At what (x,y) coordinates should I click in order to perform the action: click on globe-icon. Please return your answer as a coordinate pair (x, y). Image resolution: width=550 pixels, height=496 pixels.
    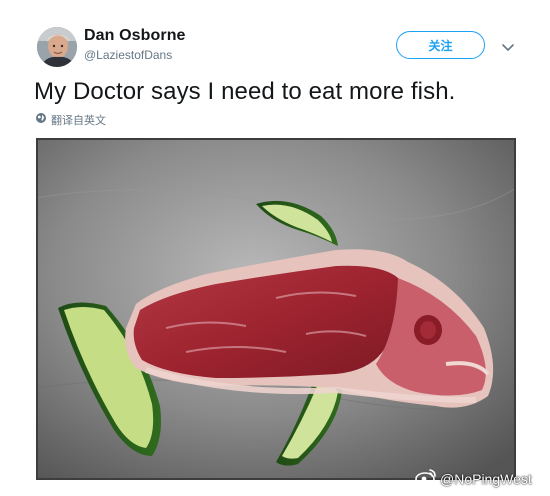
    Looking at the image, I should click on (41, 120).